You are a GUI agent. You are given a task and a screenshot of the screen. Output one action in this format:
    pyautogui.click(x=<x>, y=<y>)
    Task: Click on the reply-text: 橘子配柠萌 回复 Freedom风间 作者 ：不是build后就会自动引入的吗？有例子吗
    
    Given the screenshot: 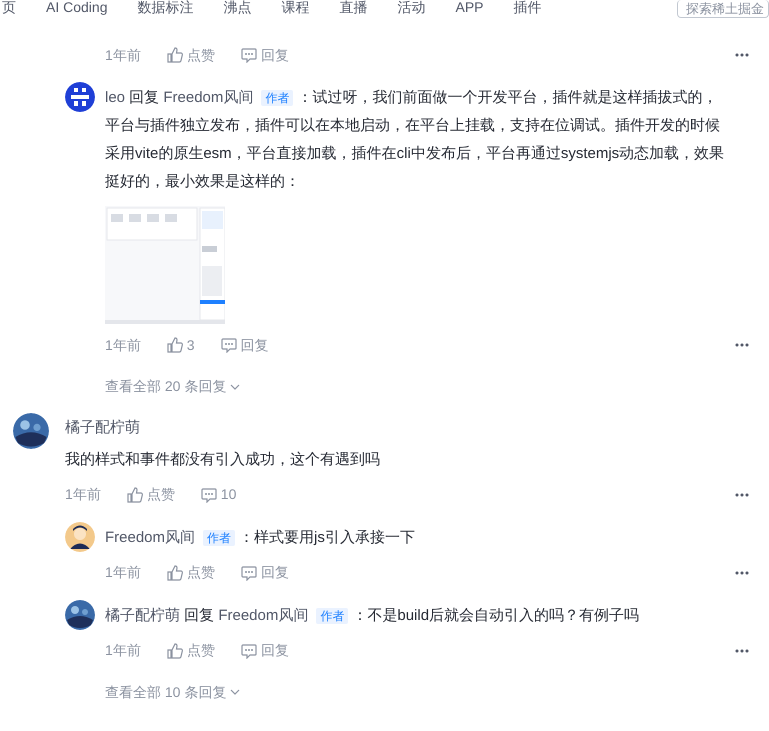 What is the action you would take?
    pyautogui.click(x=372, y=616)
    